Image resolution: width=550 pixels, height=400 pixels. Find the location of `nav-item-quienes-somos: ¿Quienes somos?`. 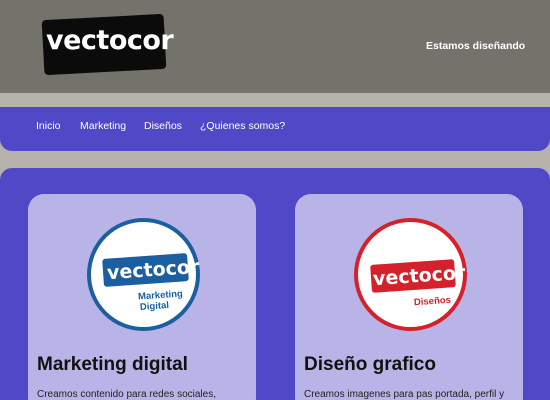

nav-item-quienes-somos: ¿Quienes somos? is located at coordinates (242, 126).